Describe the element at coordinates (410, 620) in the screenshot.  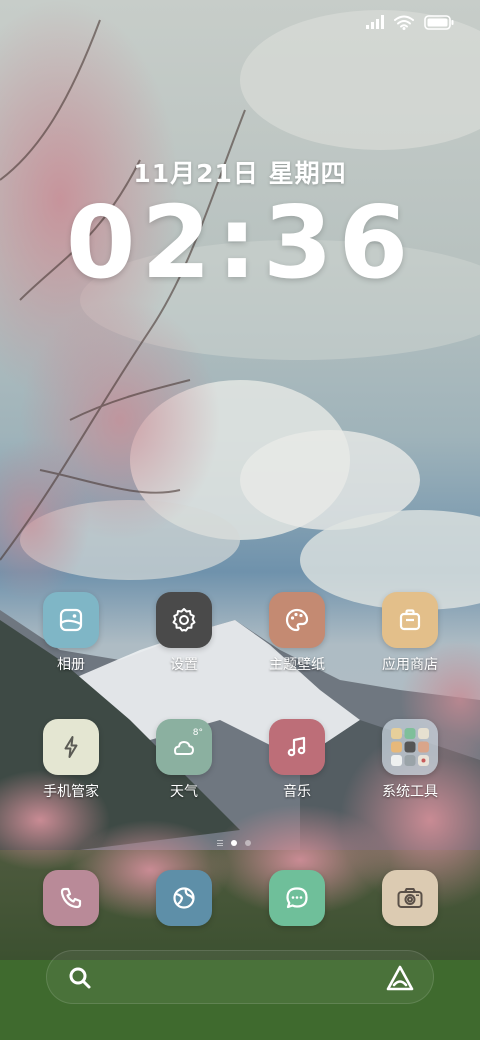
I see `store-bag-icon` at that location.